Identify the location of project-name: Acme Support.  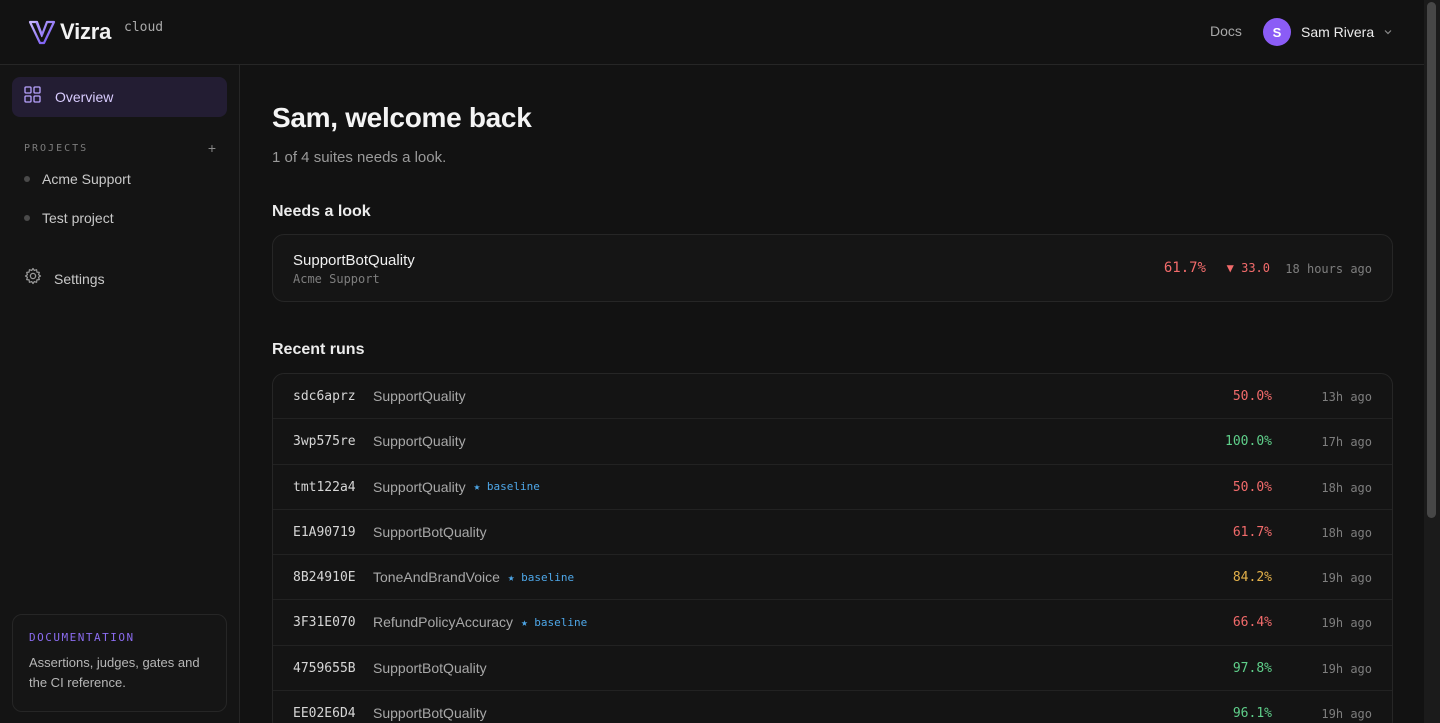
(336, 279).